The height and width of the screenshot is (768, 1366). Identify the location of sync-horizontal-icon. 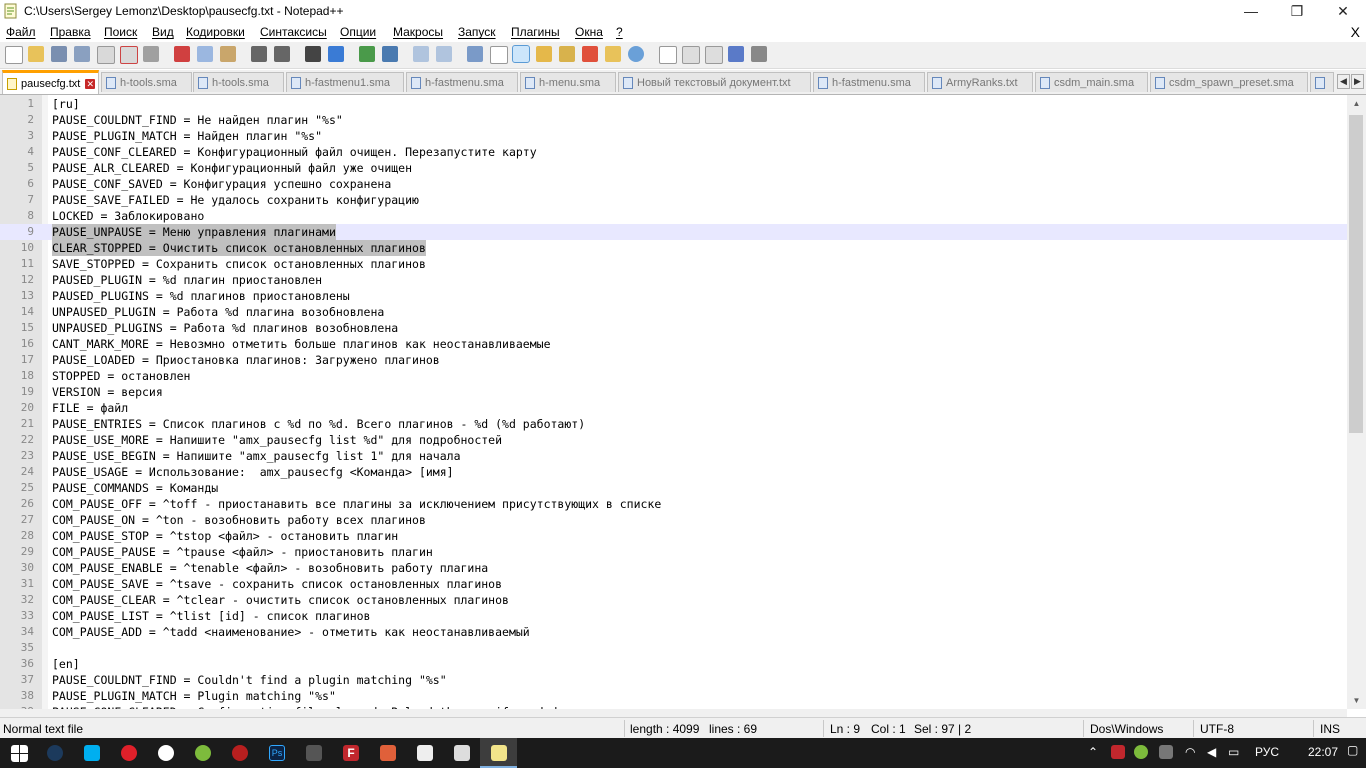
(444, 54).